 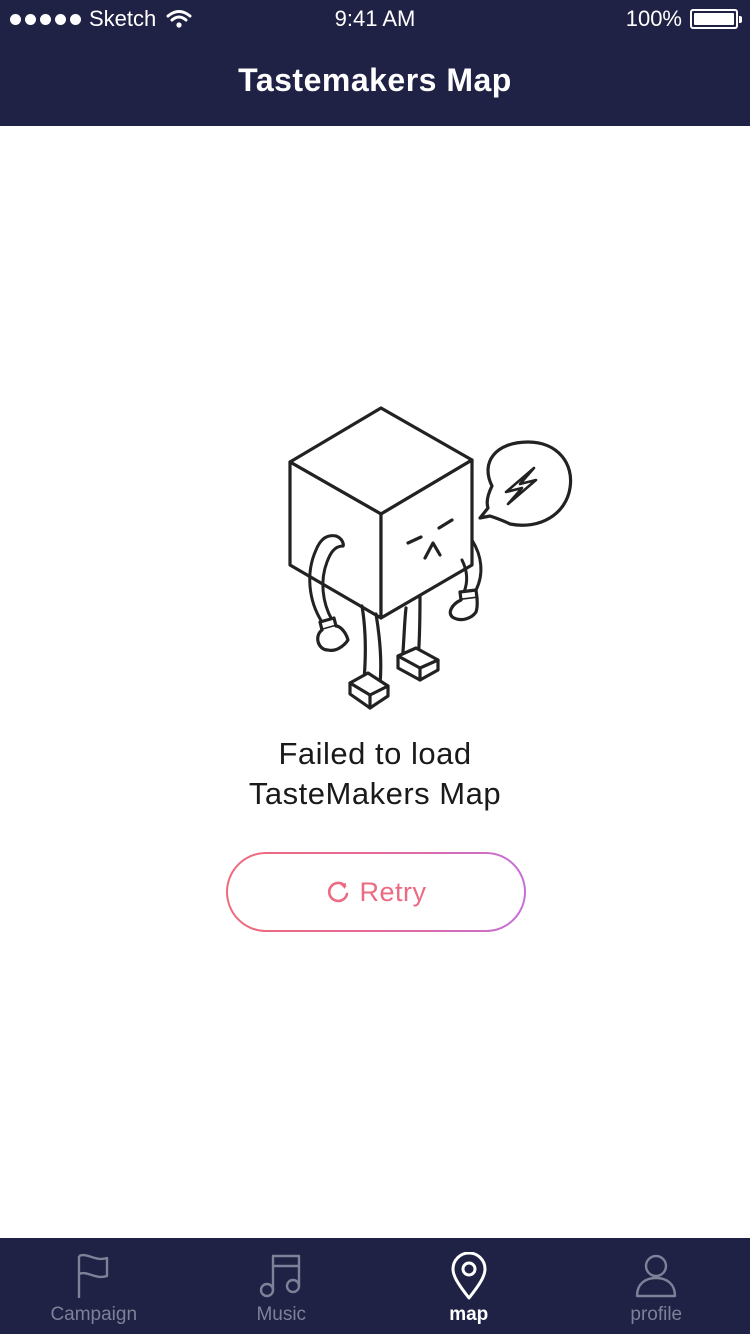 What do you see at coordinates (375, 20) in the screenshot?
I see `status-bar: Sketch 9:41 AM 100%` at bounding box center [375, 20].